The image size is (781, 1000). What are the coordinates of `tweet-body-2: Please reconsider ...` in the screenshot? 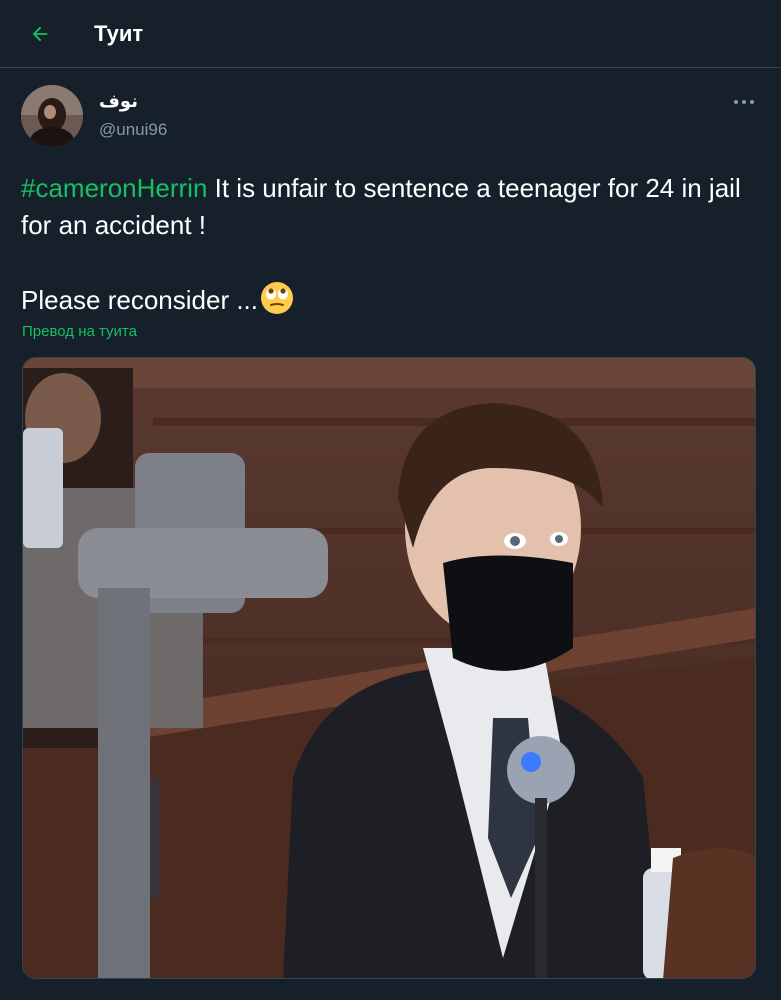 It's located at (140, 300).